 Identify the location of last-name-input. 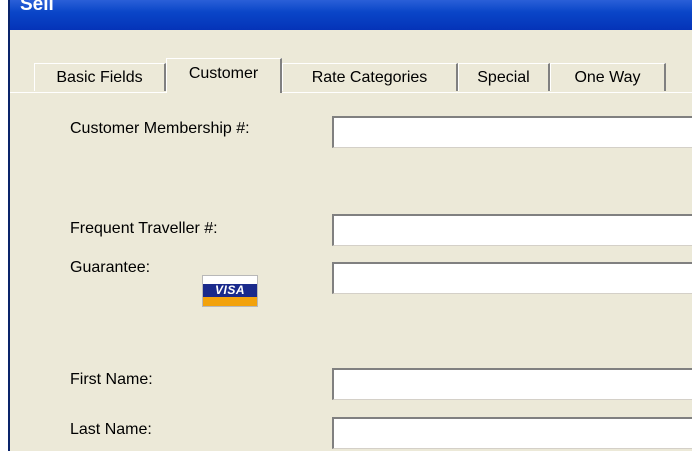
(512, 433).